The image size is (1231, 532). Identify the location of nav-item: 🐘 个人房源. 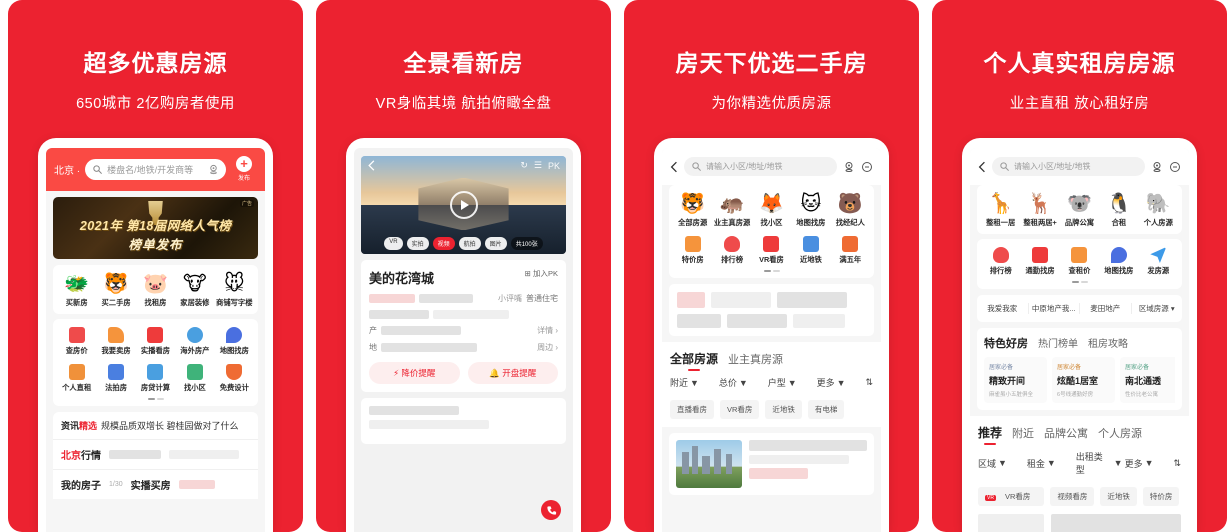
(1158, 210).